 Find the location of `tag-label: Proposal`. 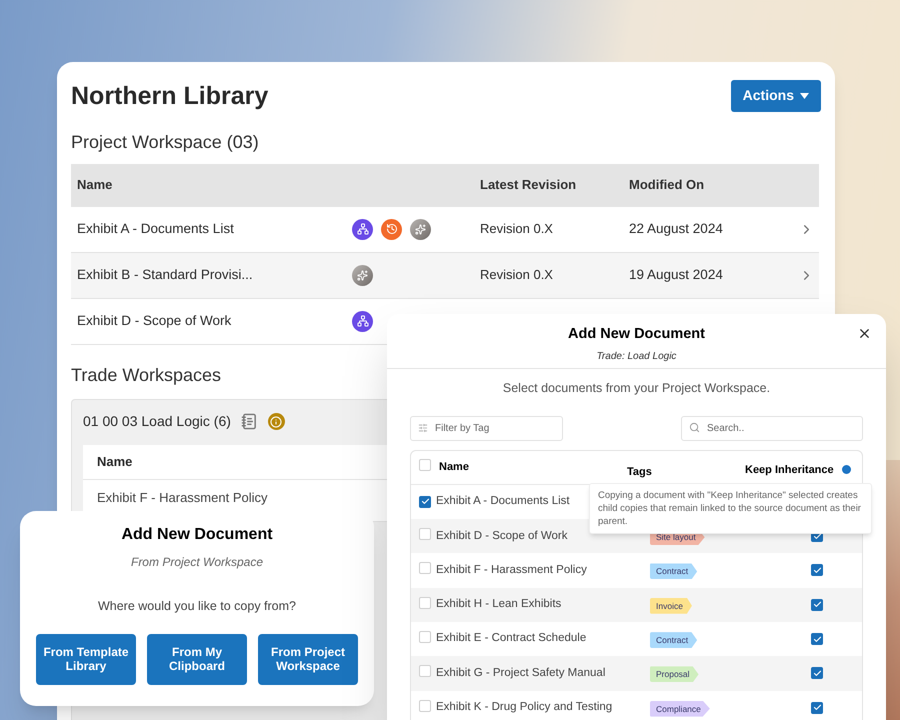

tag-label: Proposal is located at coordinates (674, 674).